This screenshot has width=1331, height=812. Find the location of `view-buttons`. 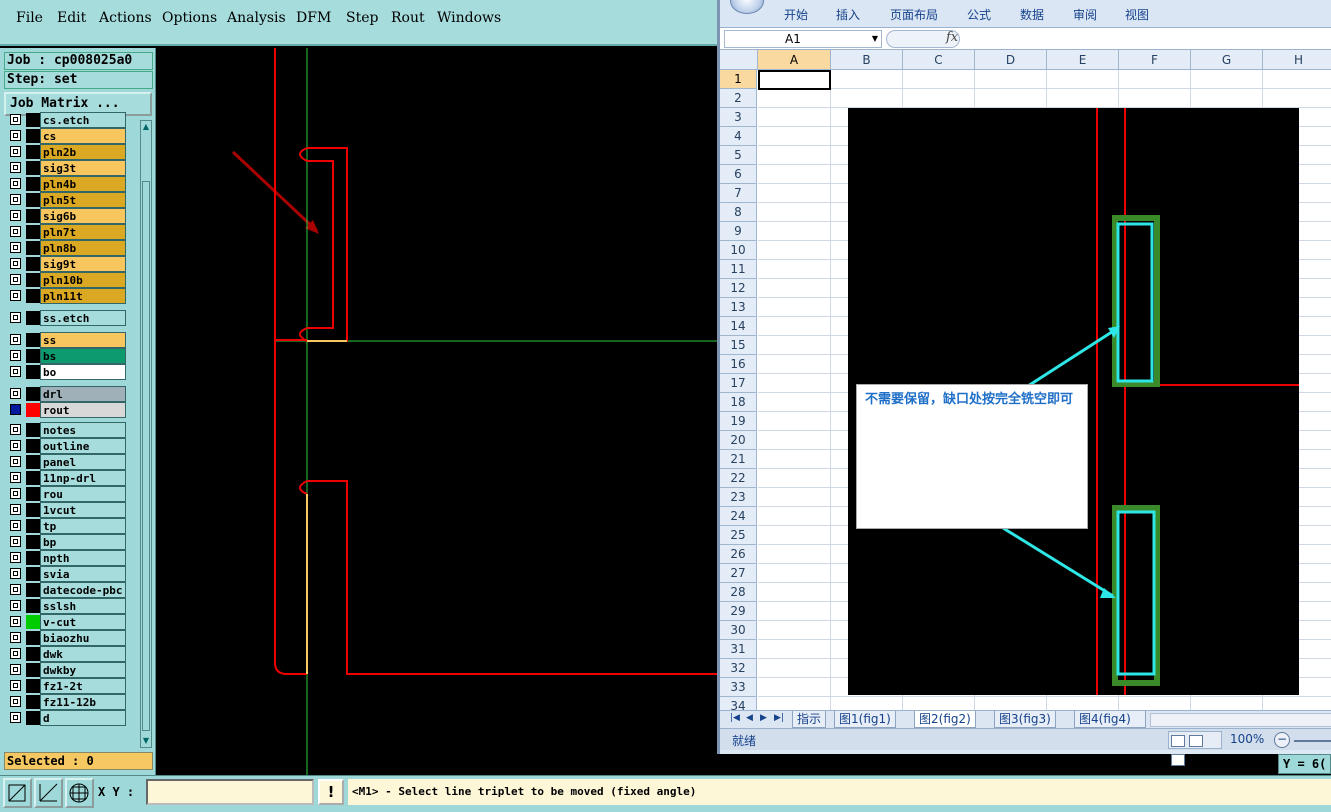

view-buttons is located at coordinates (1195, 748).